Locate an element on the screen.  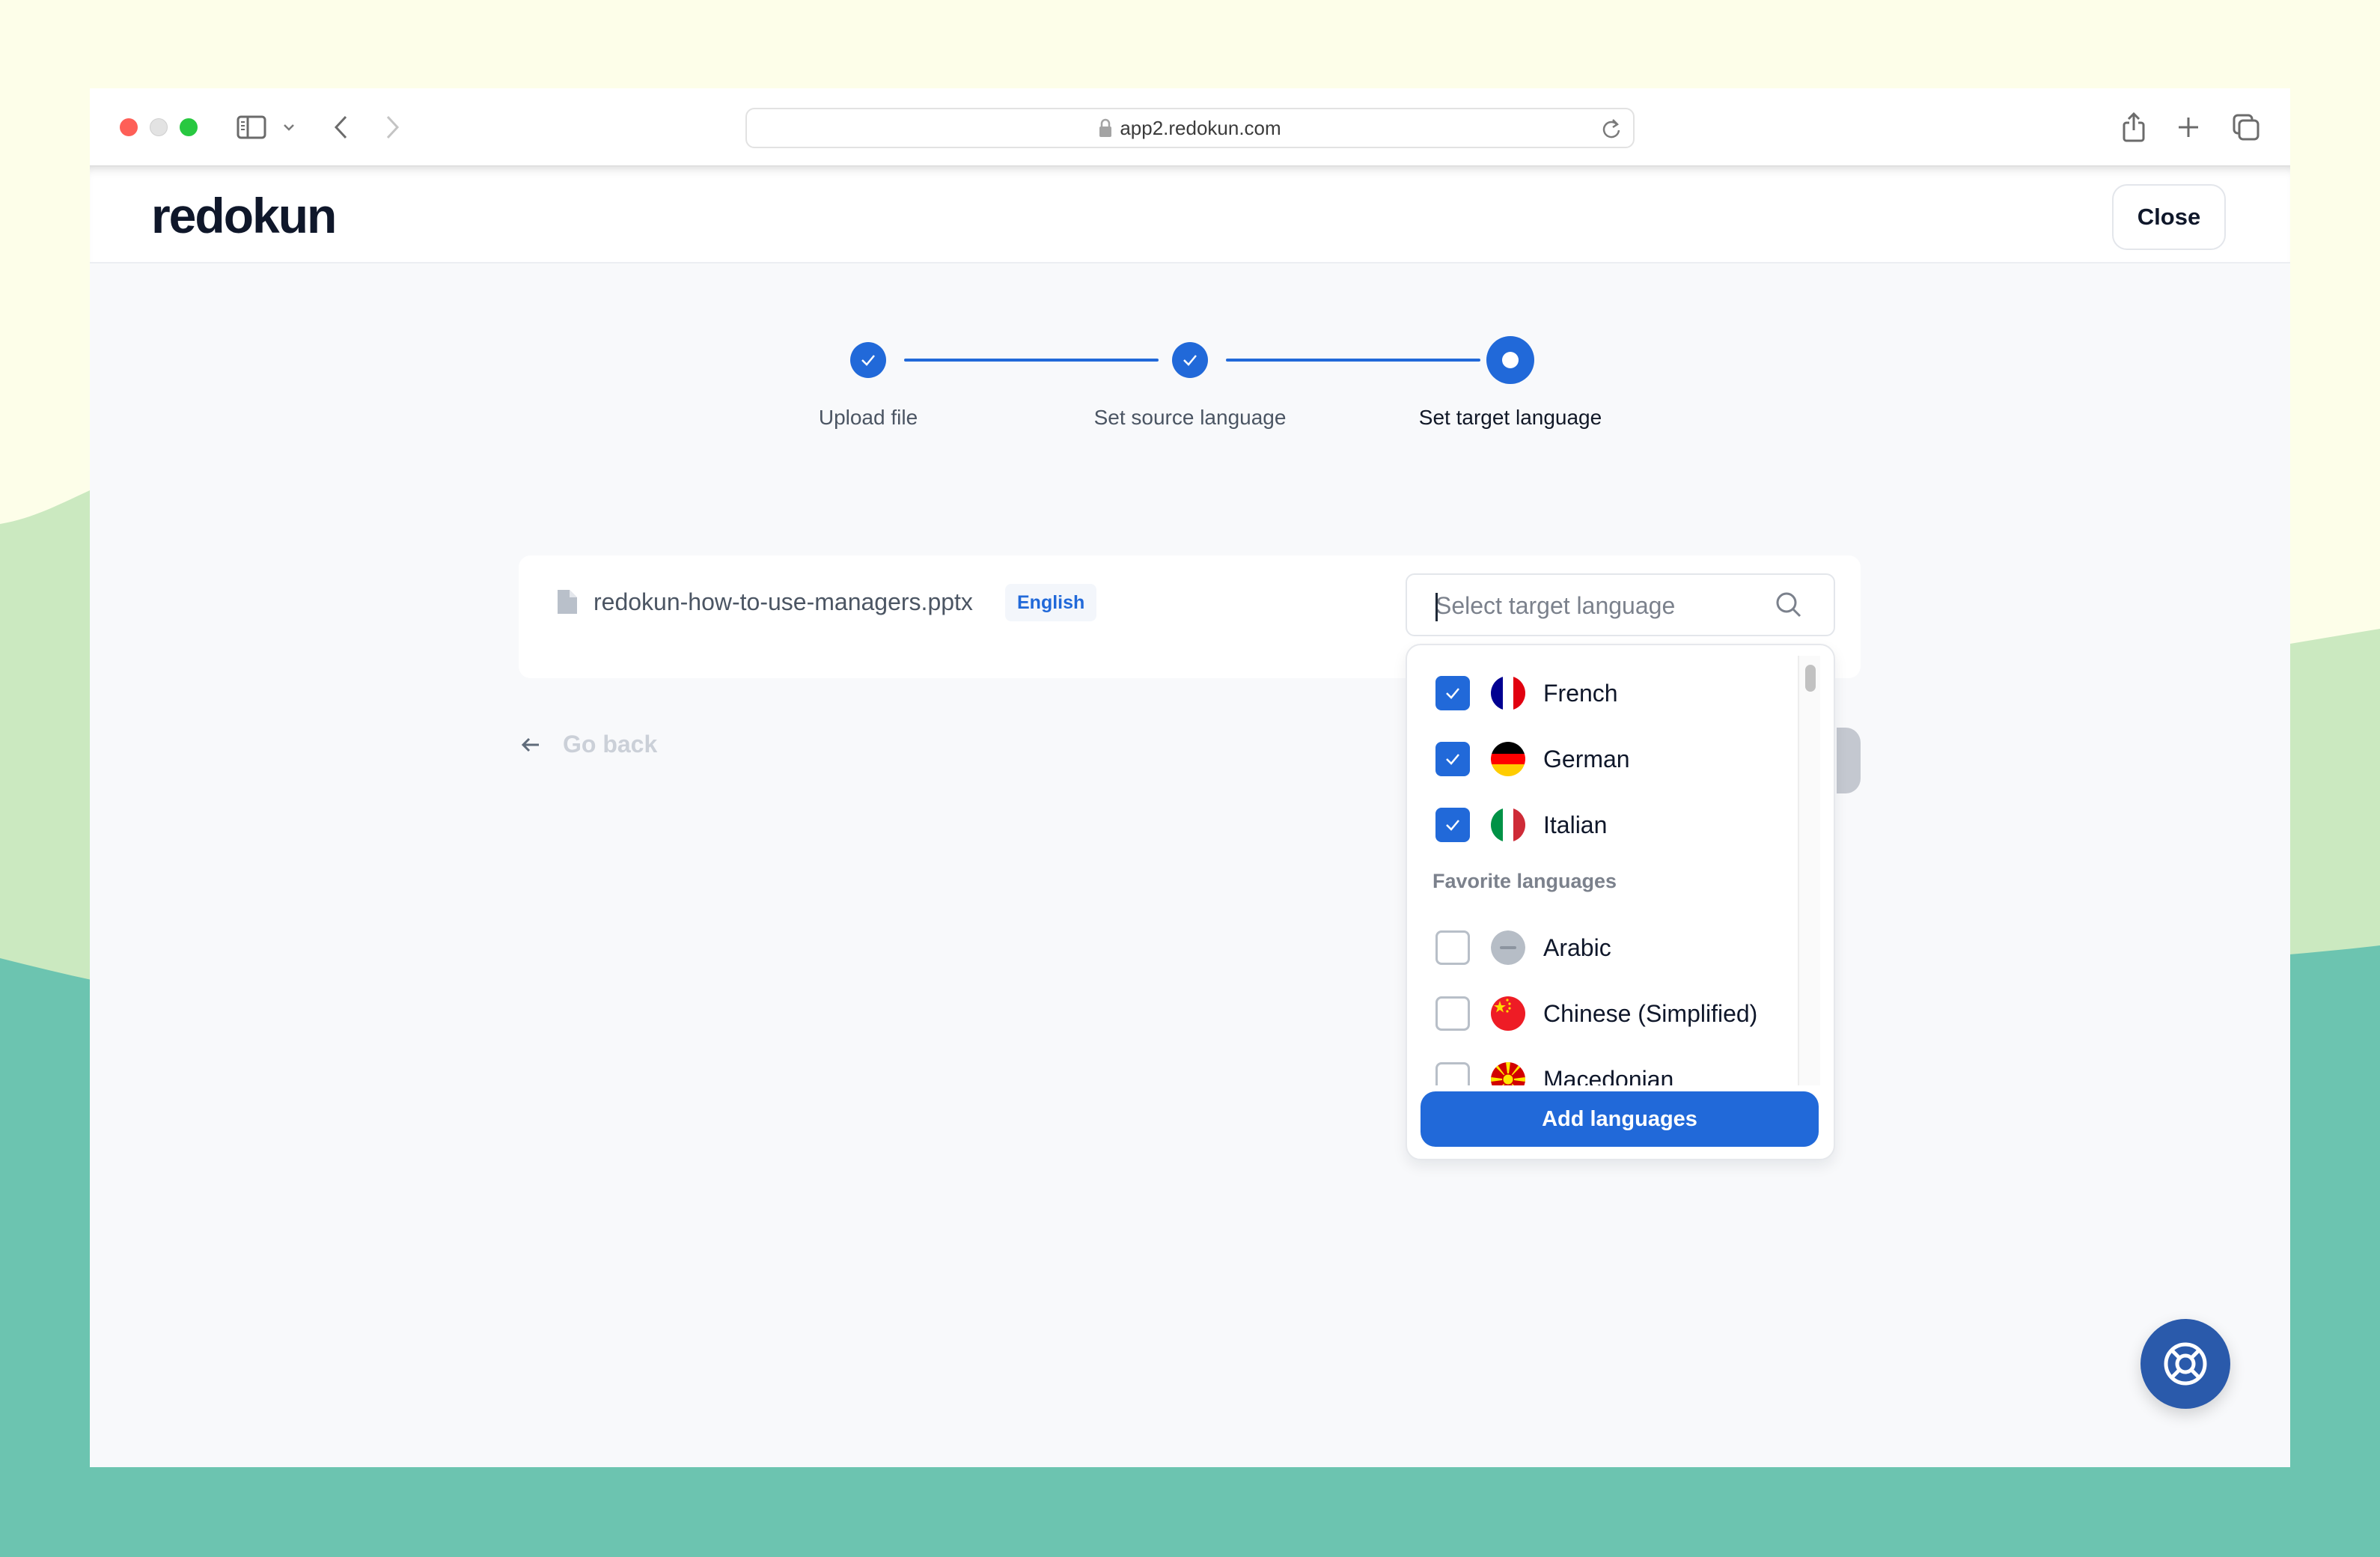
step-upload-file-indicator is located at coordinates (868, 360).